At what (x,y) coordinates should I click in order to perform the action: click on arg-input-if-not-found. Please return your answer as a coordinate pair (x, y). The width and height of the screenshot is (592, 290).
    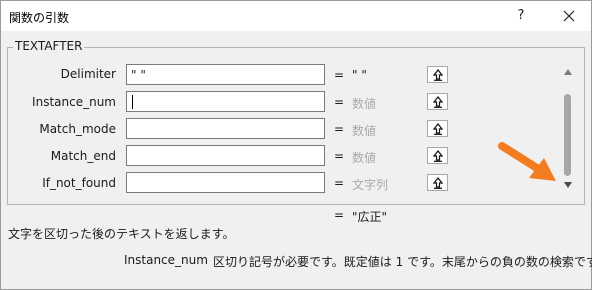
    Looking at the image, I should click on (287, 182).